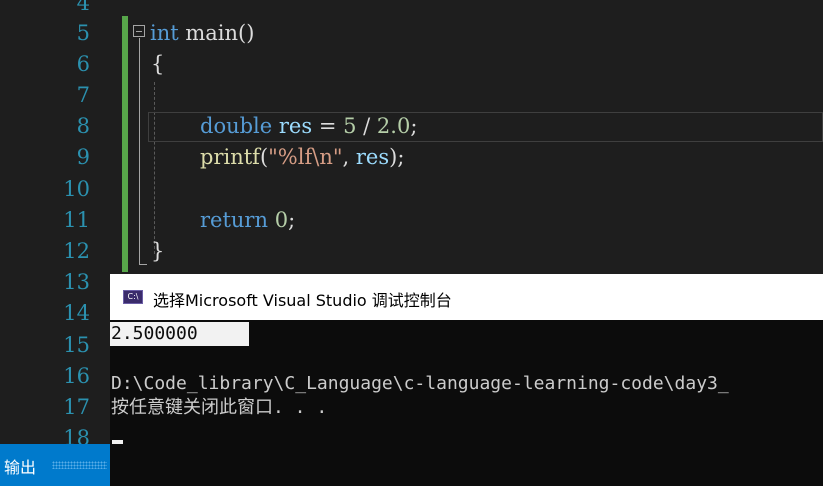  Describe the element at coordinates (83, 7) in the screenshot. I see `line-number: 4` at that location.